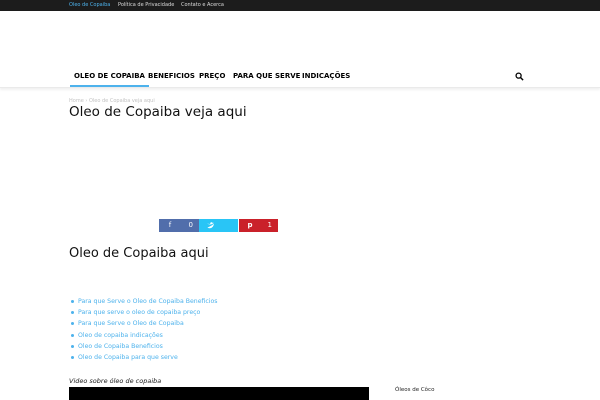  Describe the element at coordinates (219, 393) in the screenshot. I see `video-player` at that location.